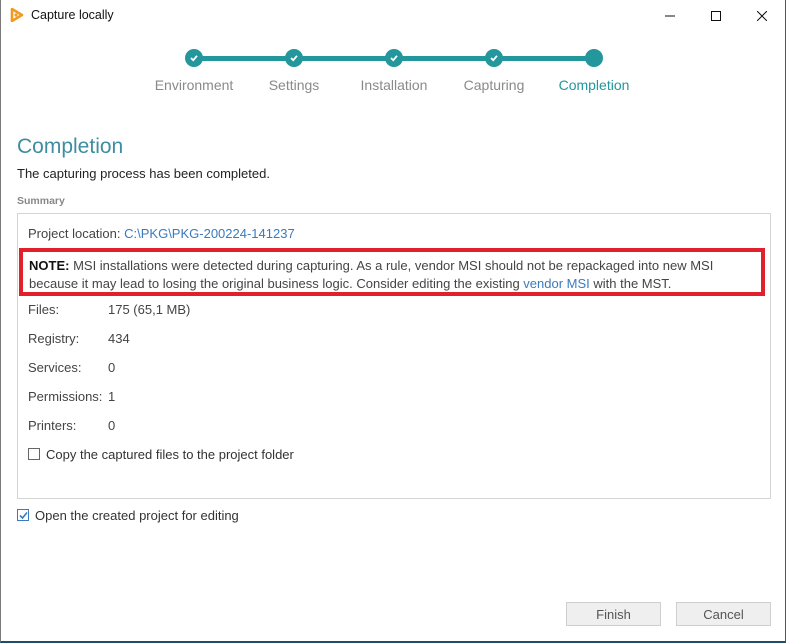  I want to click on project-location-label: Project location:, so click(74, 233).